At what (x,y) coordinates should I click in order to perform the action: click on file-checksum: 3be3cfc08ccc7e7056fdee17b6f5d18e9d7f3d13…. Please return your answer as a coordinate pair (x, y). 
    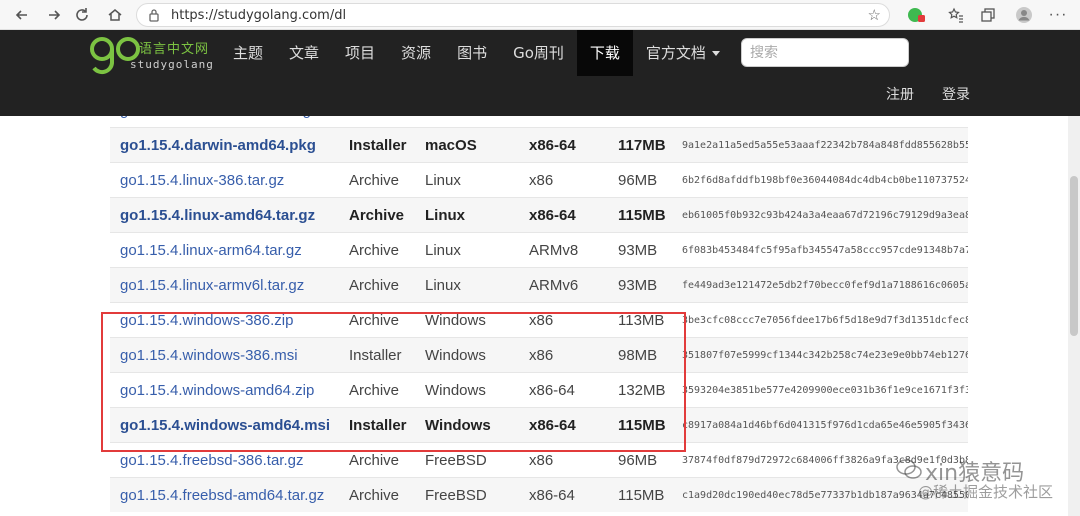
    Looking at the image, I should click on (825, 320).